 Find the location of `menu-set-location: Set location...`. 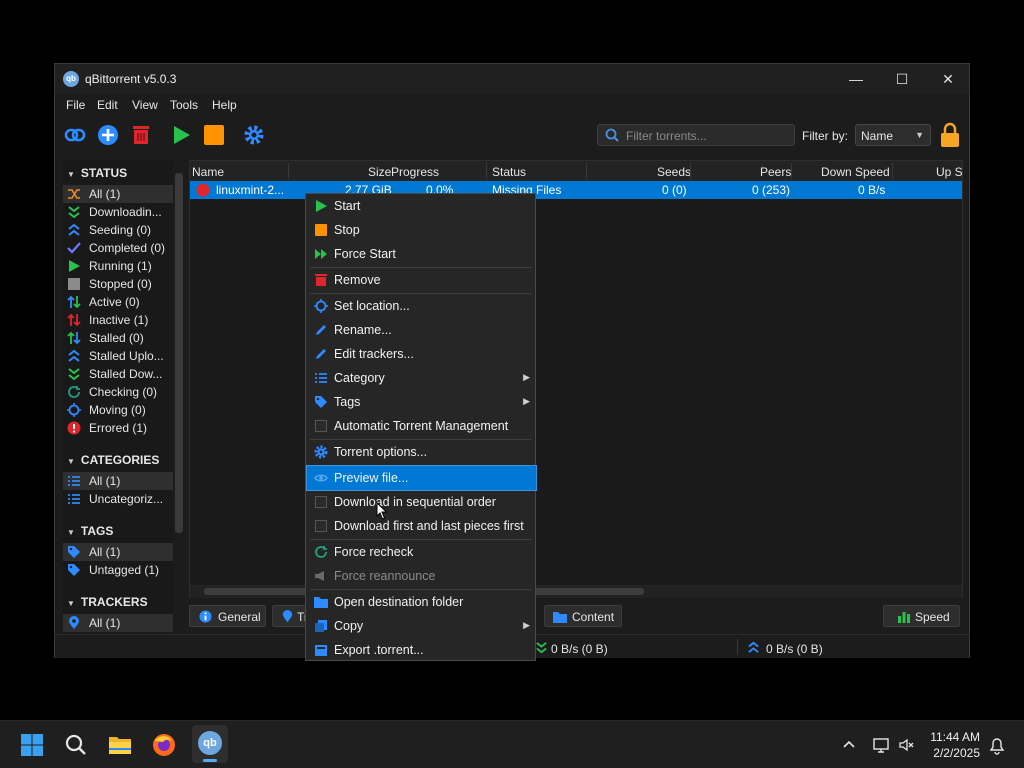

menu-set-location: Set location... is located at coordinates (421, 306).